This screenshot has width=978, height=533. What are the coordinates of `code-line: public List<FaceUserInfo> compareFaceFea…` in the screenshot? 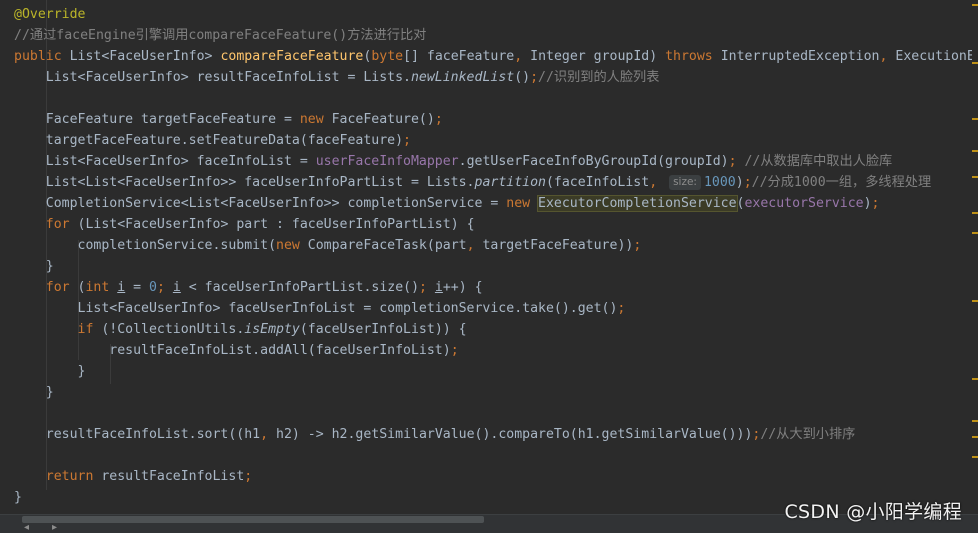 It's located at (493, 56).